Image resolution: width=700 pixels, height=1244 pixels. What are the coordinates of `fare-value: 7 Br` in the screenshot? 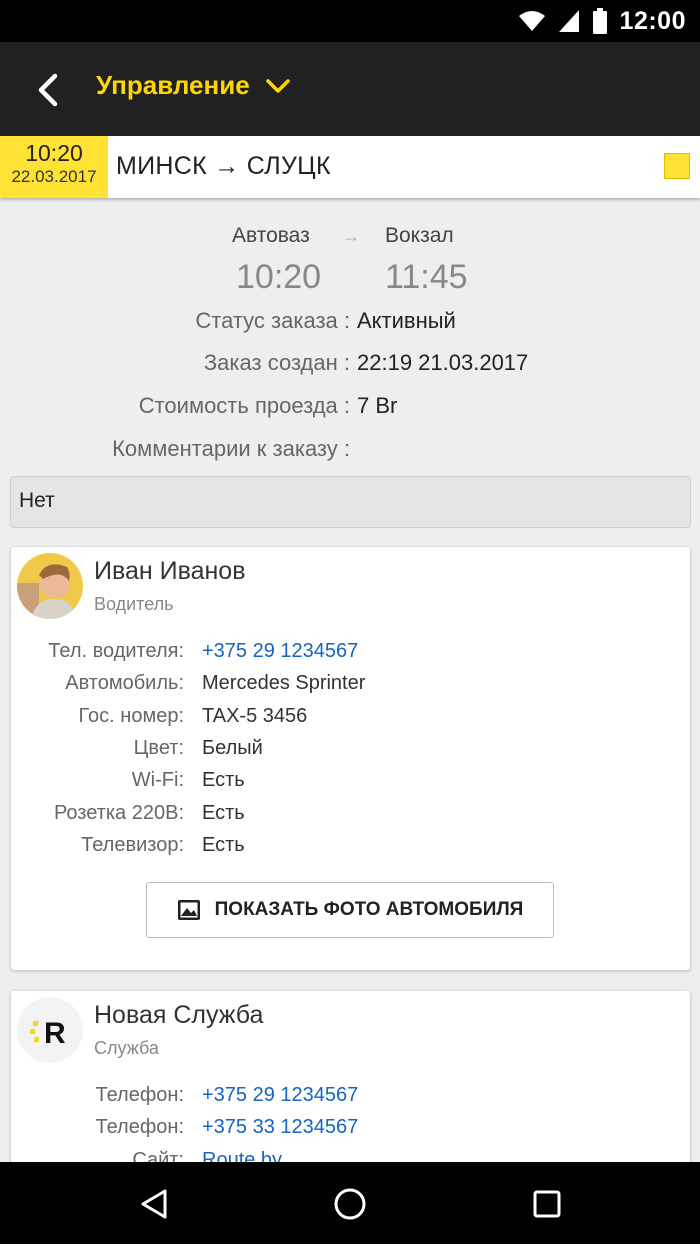 It's located at (377, 405).